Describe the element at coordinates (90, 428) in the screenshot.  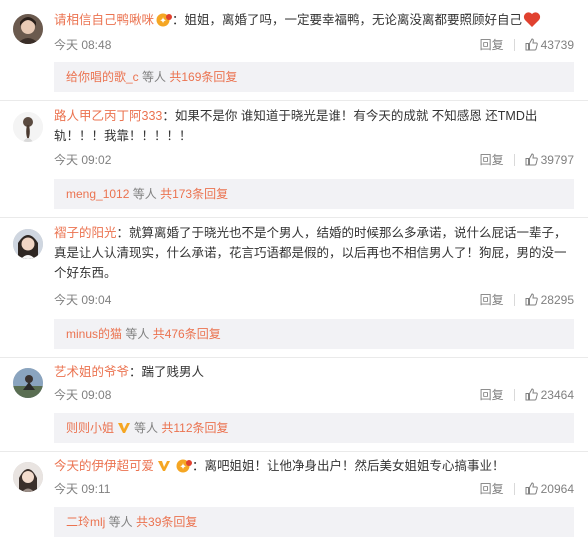
I see `reply-username: 则则小姐` at that location.